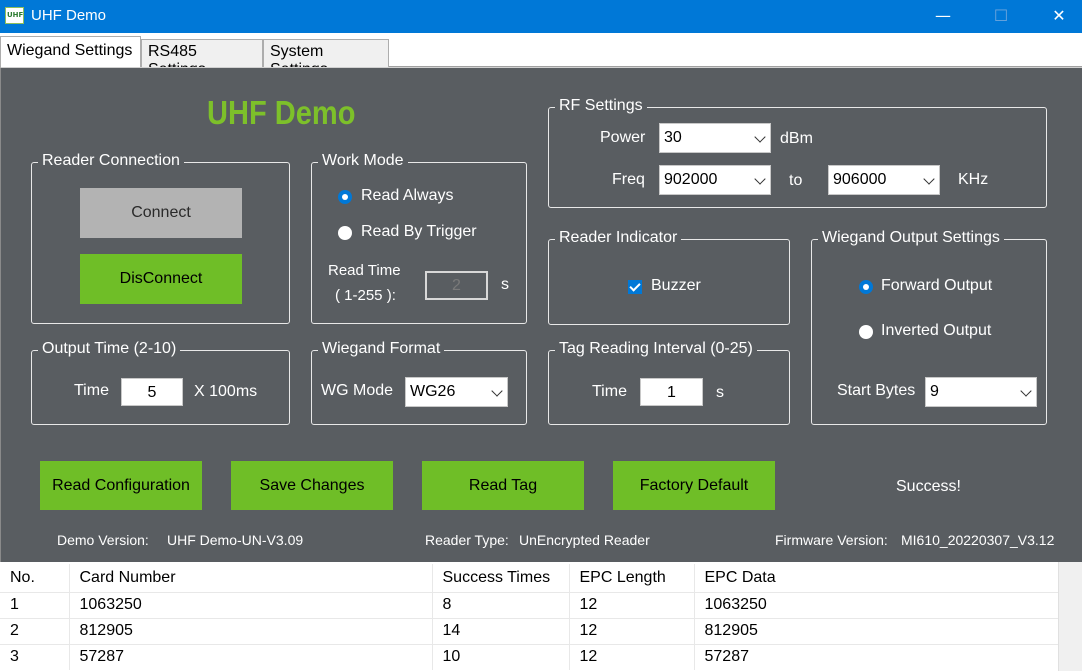  I want to click on disconnect-button: DisConnect, so click(161, 279).